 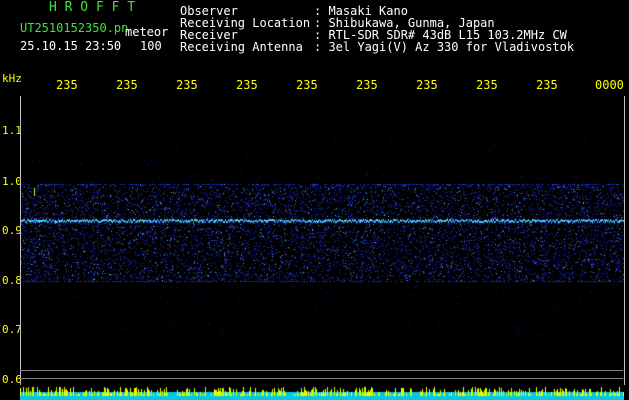 I want to click on datetime-label: 25.10.15 23:50, so click(x=71, y=46).